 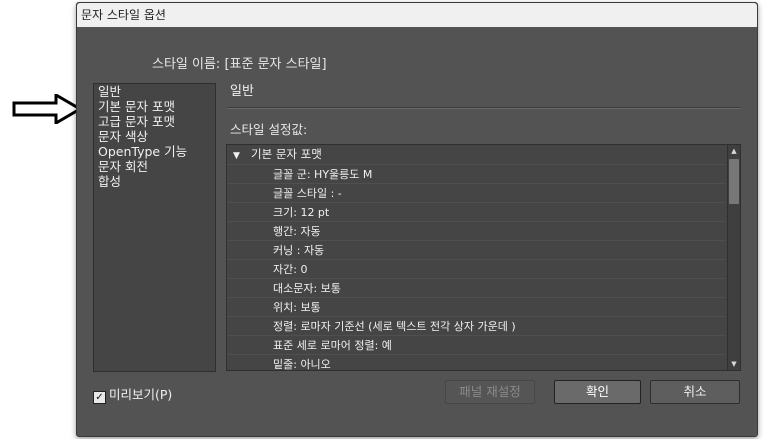 I want to click on ok-button: 확인, so click(x=597, y=392).